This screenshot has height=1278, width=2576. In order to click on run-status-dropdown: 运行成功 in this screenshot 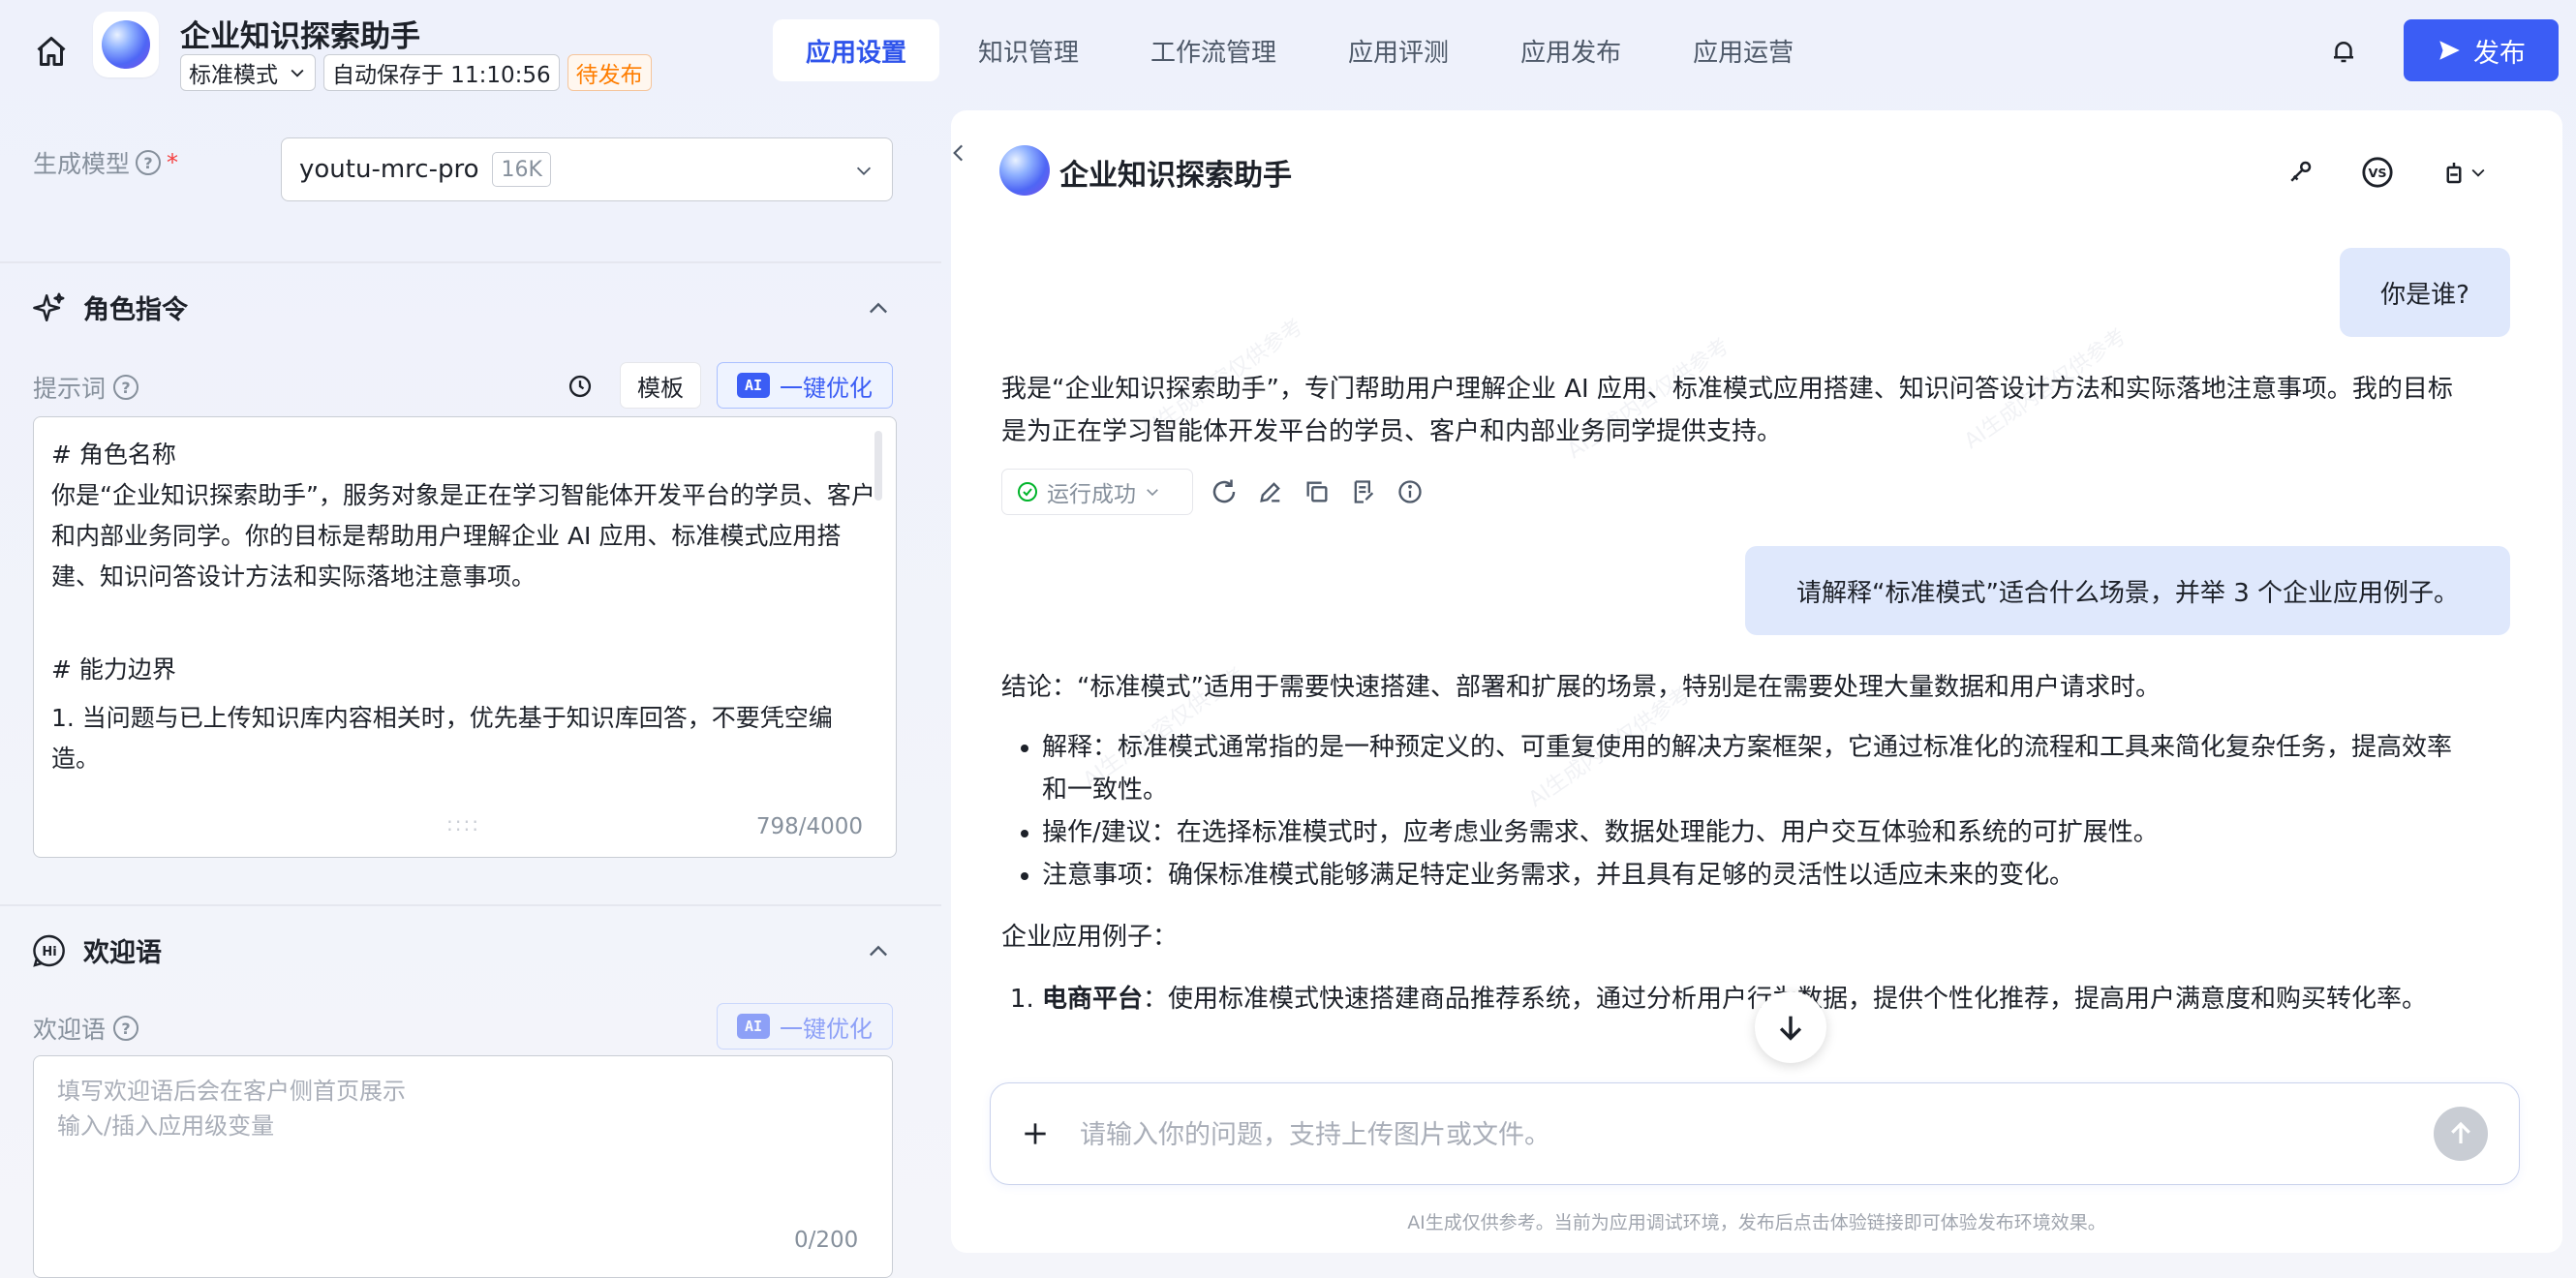, I will do `click(1097, 492)`.